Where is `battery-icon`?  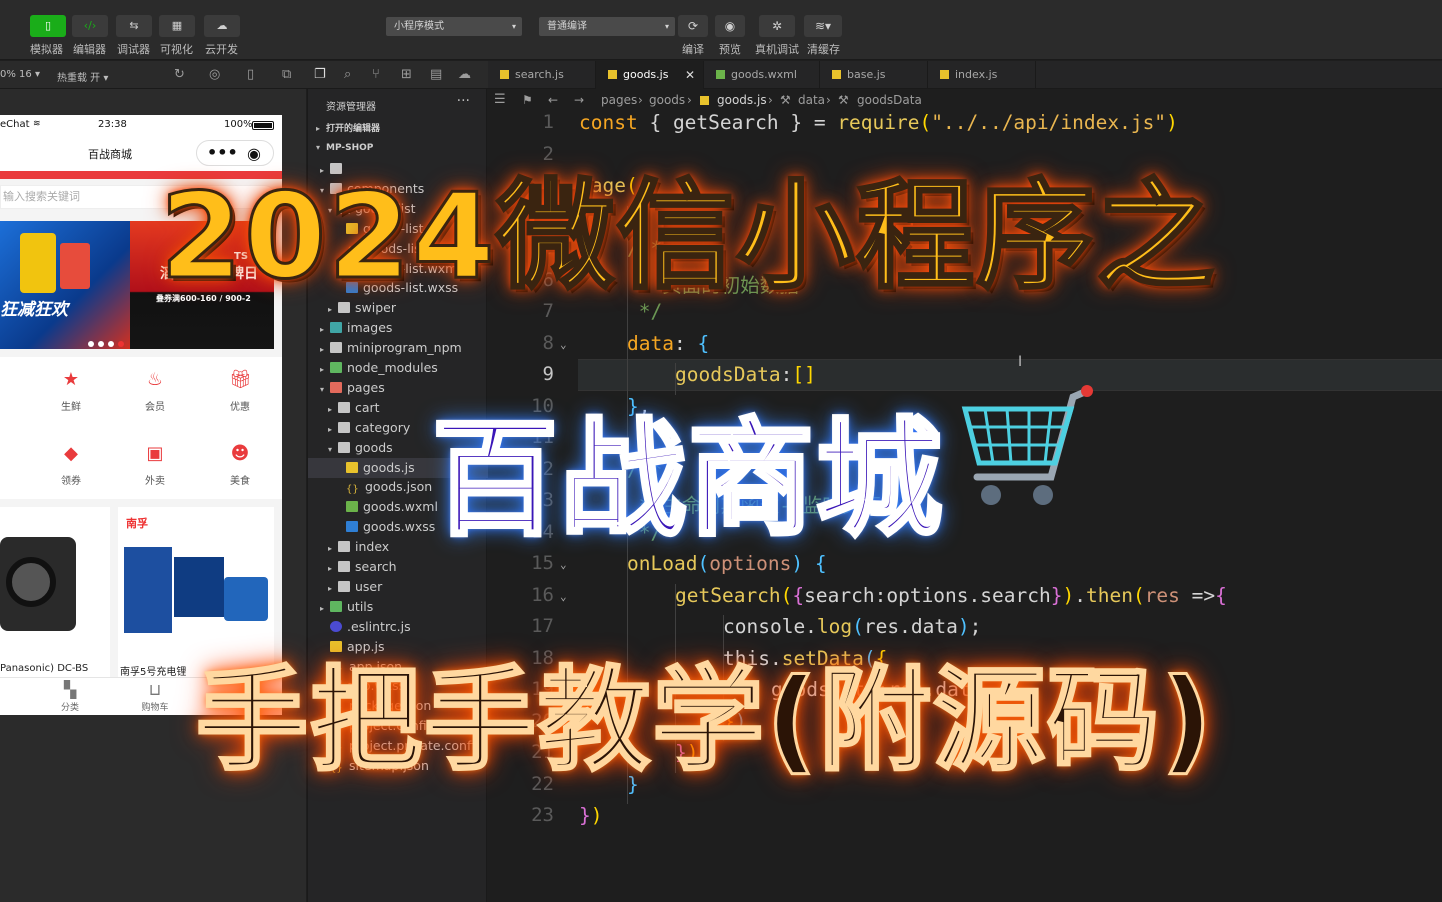 battery-icon is located at coordinates (263, 125).